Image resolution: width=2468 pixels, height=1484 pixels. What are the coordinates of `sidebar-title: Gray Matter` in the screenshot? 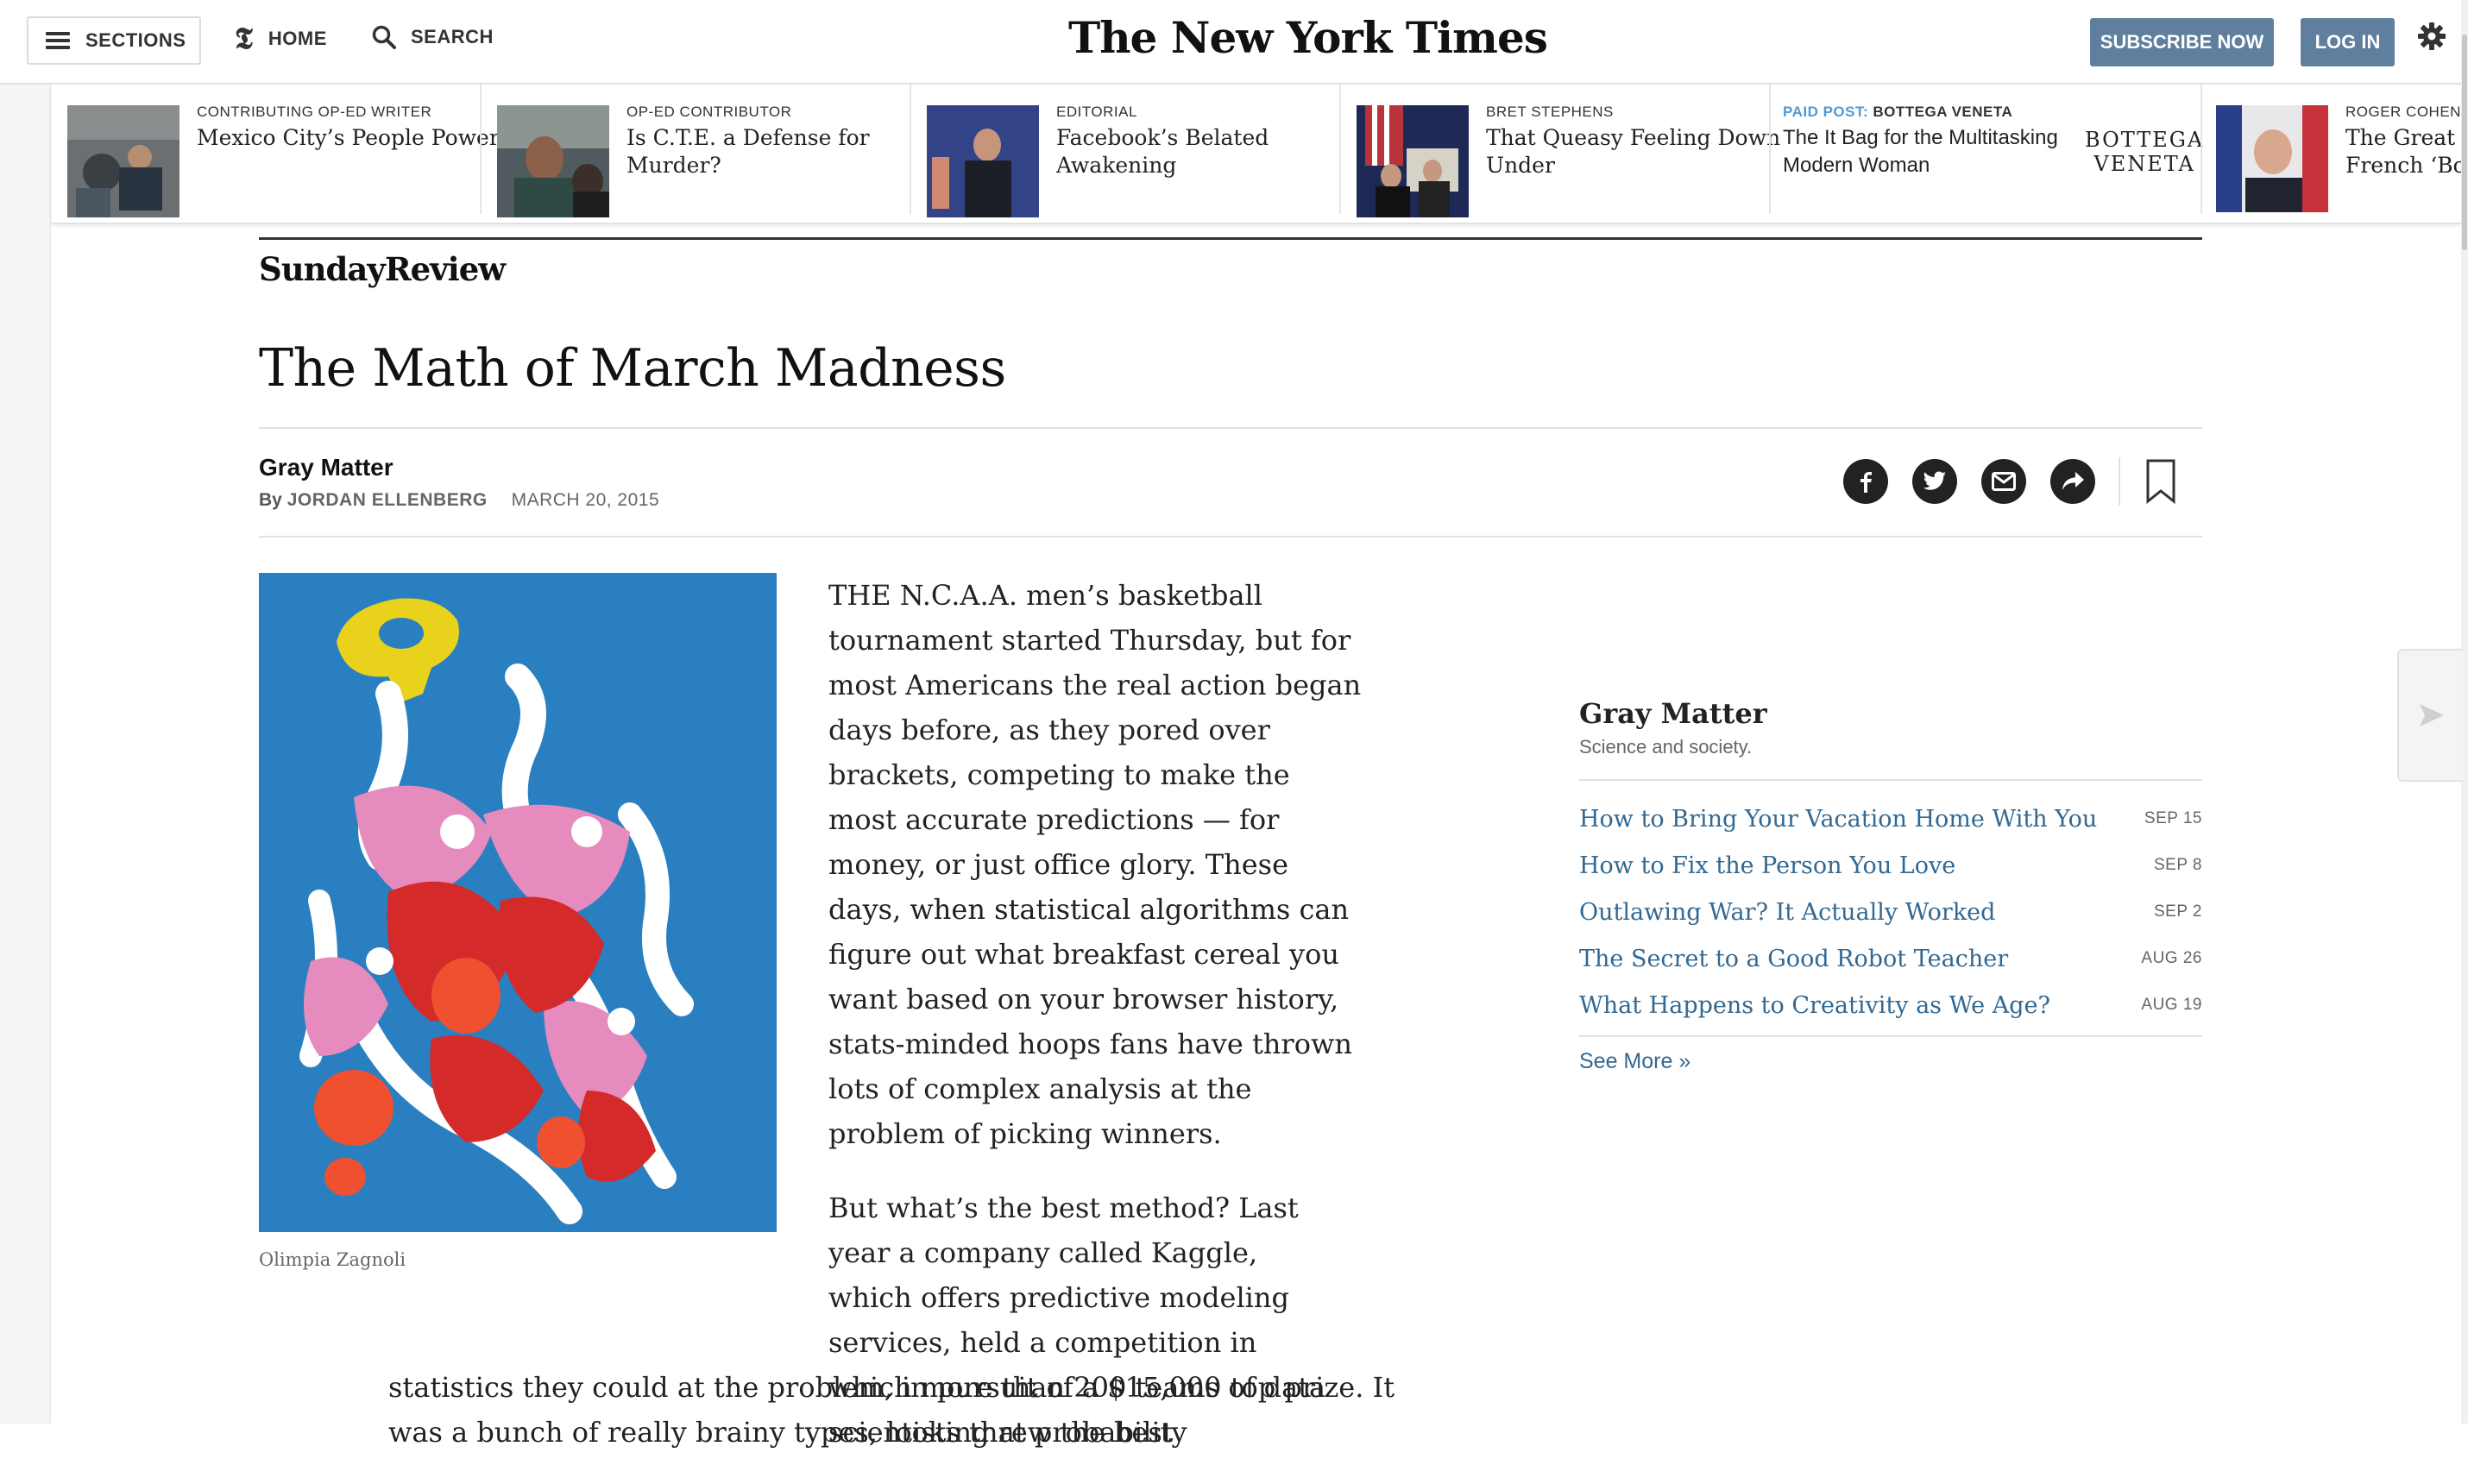 It's located at (1673, 713).